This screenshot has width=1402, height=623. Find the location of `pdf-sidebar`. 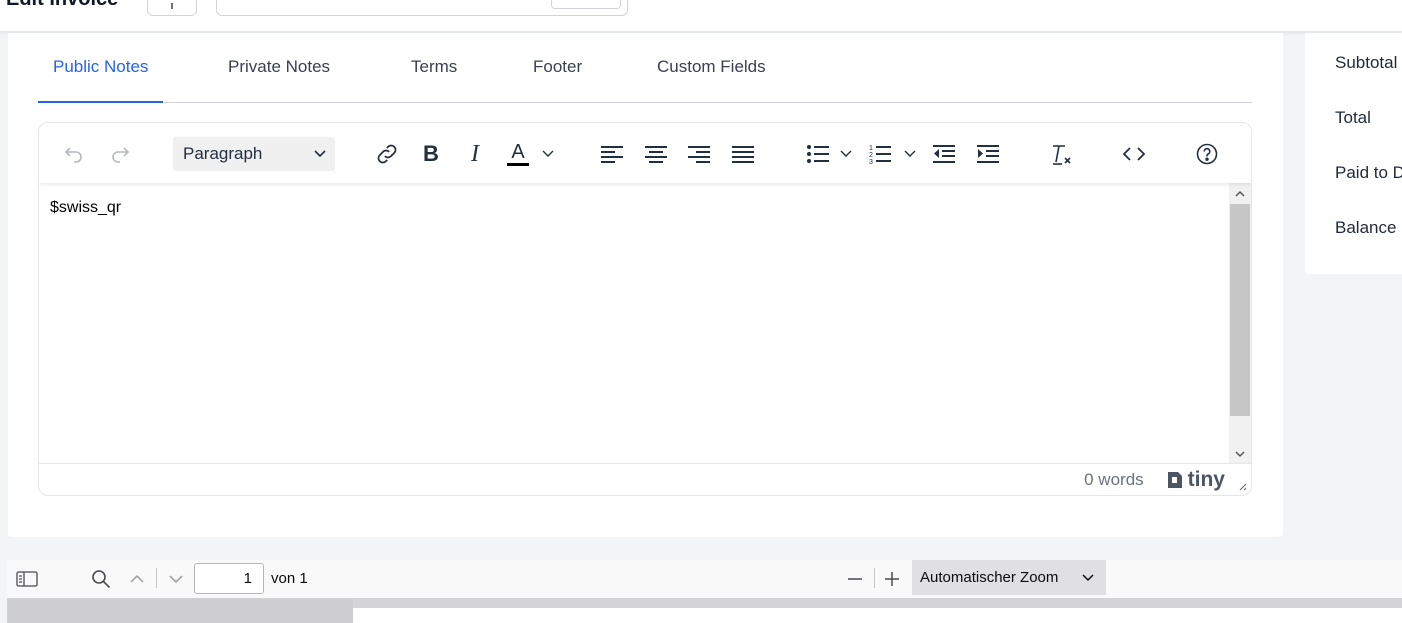

pdf-sidebar is located at coordinates (180, 610).